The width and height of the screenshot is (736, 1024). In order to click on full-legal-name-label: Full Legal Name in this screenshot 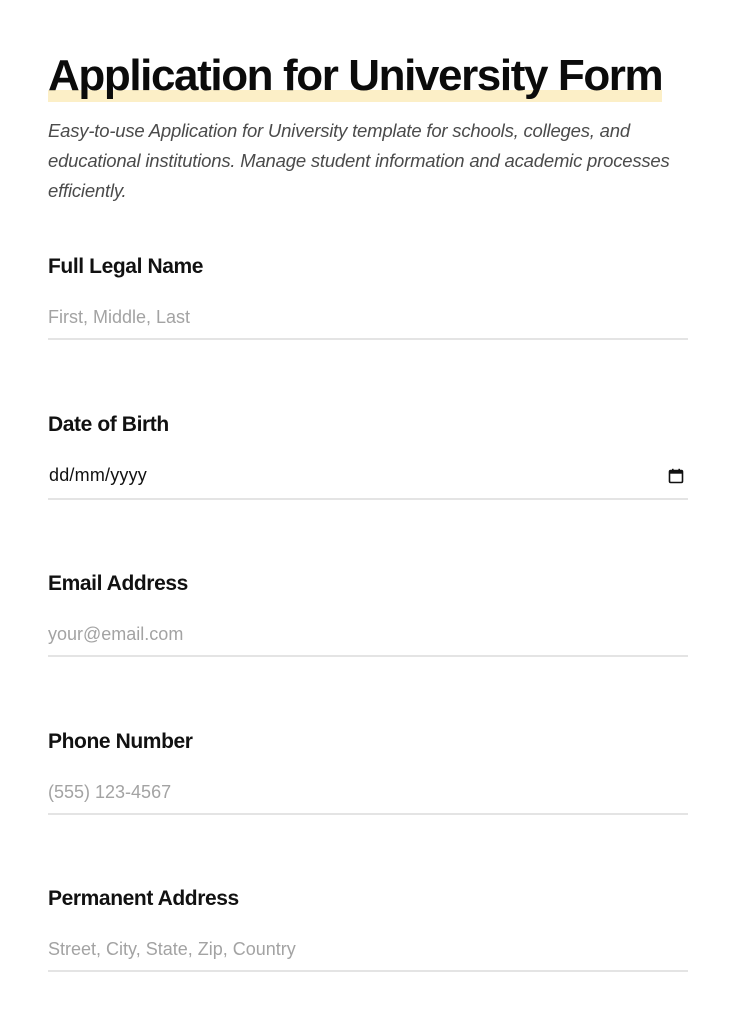, I will do `click(126, 266)`.